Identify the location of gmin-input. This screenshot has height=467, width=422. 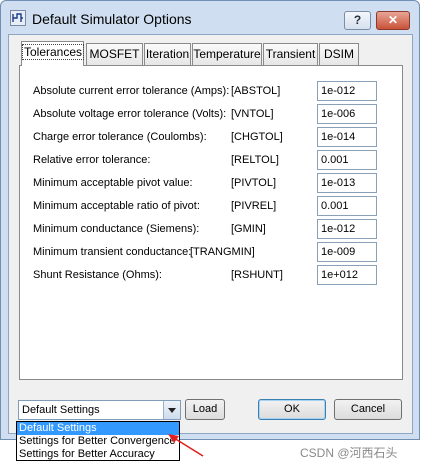
(347, 229).